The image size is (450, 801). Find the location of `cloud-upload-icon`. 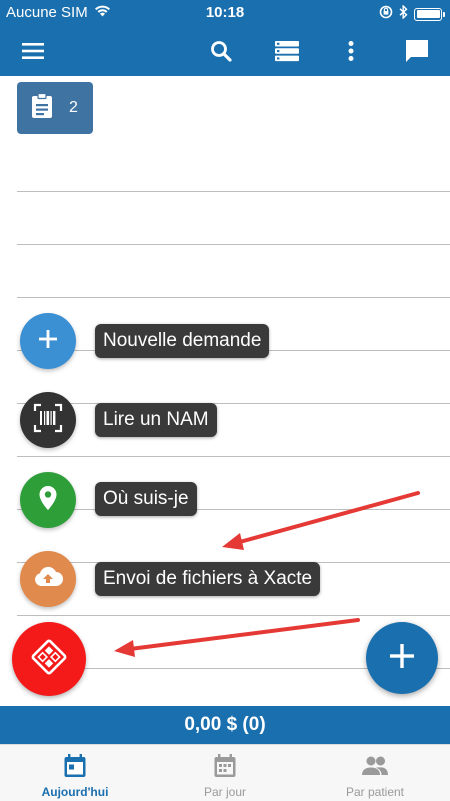

cloud-upload-icon is located at coordinates (48, 579).